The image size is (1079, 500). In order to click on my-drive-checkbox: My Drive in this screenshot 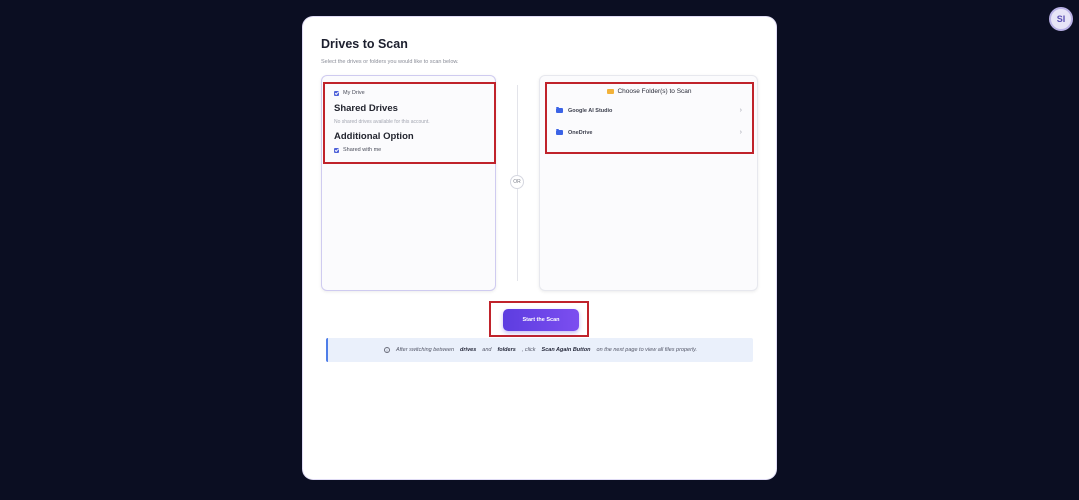, I will do `click(349, 93)`.